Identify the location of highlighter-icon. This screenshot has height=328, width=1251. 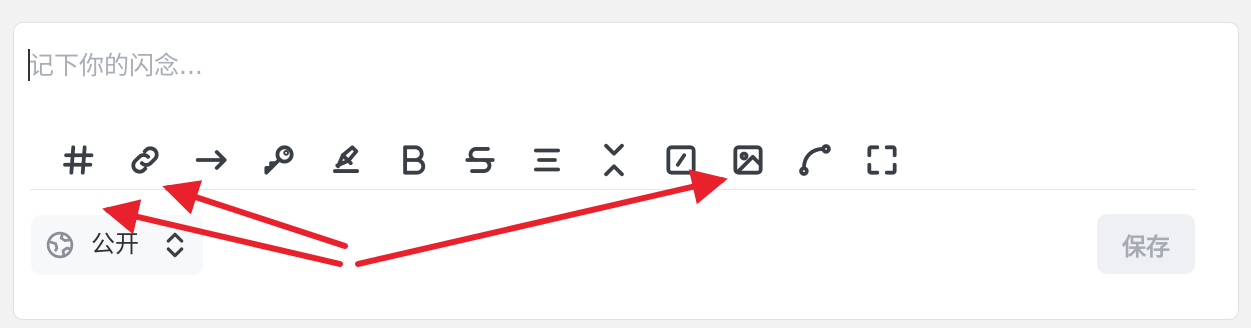
(346, 160).